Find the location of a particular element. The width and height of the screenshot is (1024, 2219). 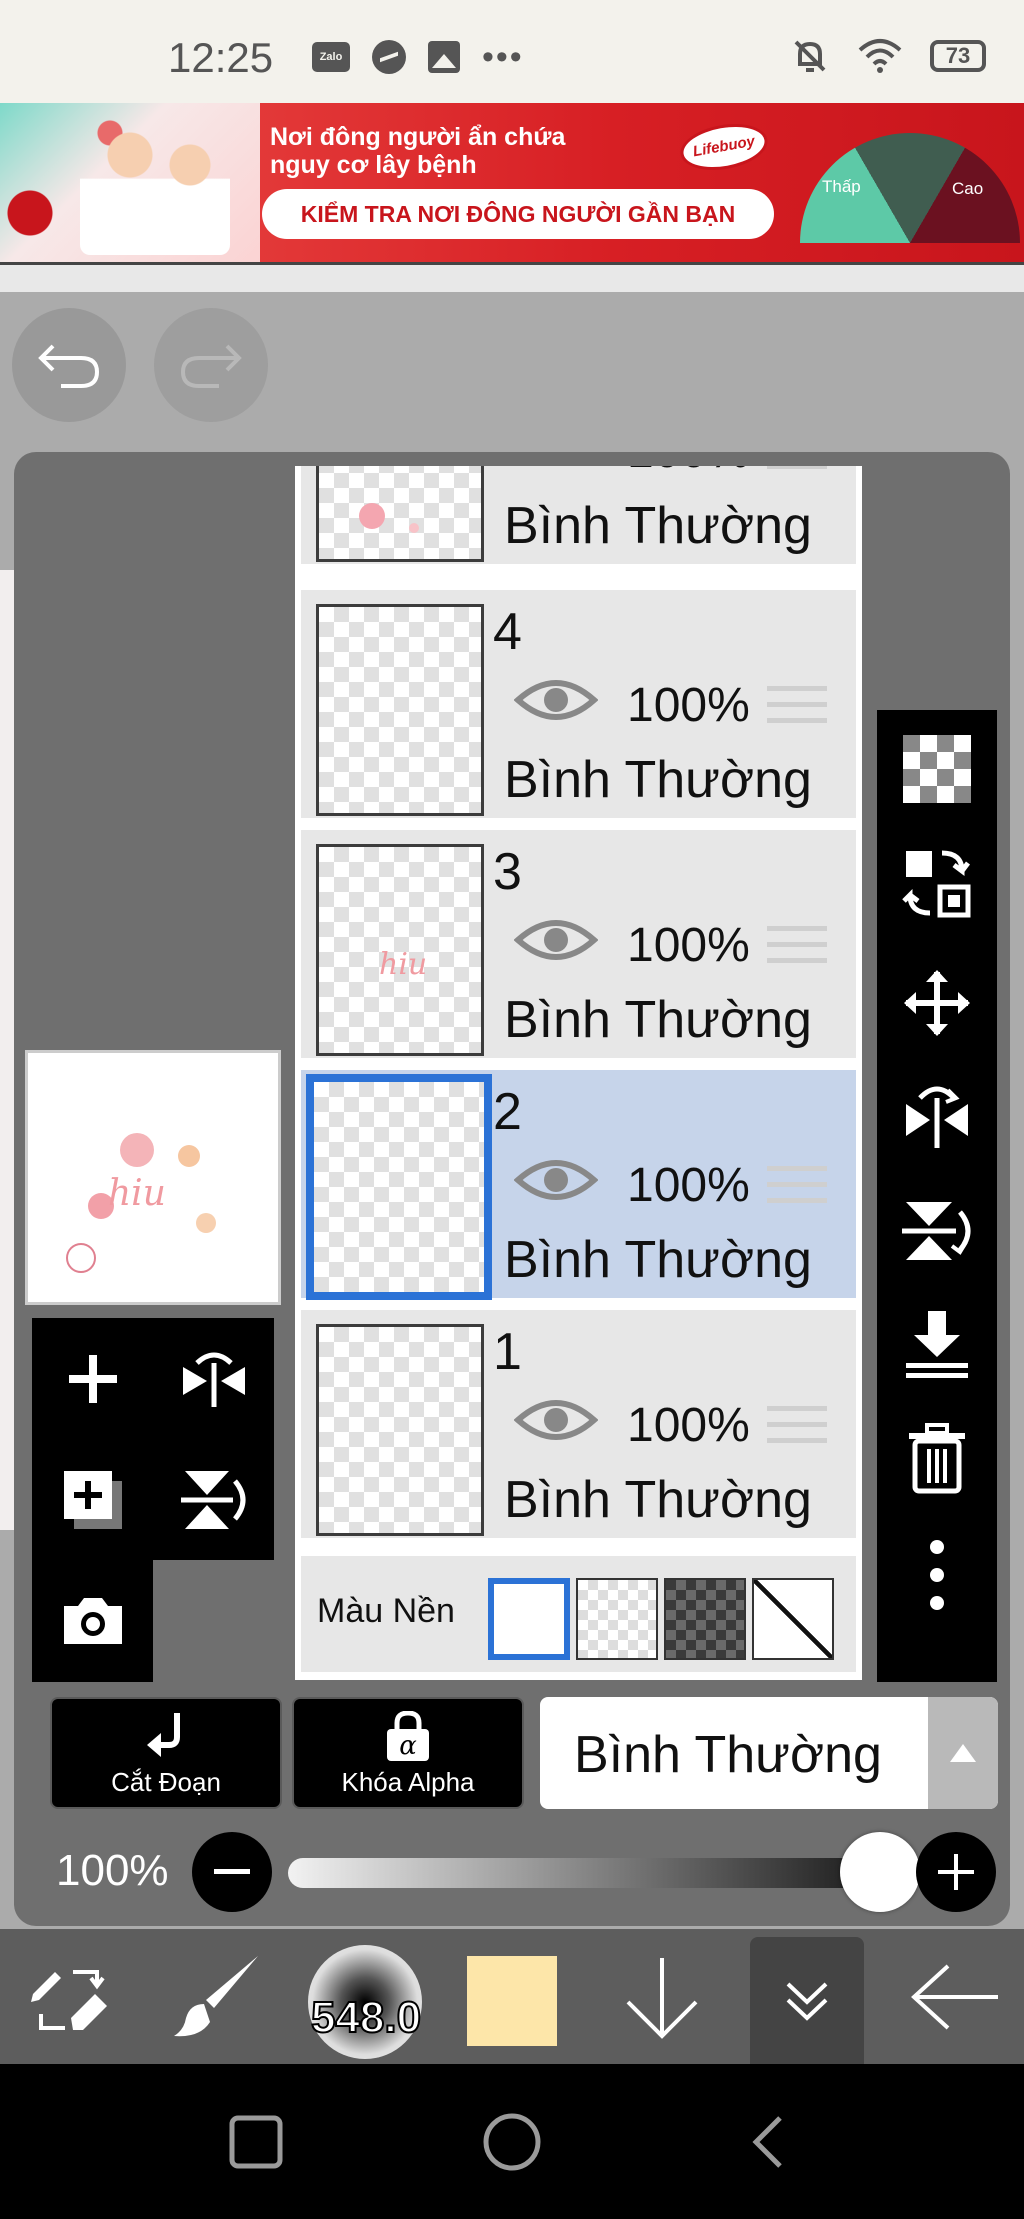

bg-none-option is located at coordinates (793, 1619).